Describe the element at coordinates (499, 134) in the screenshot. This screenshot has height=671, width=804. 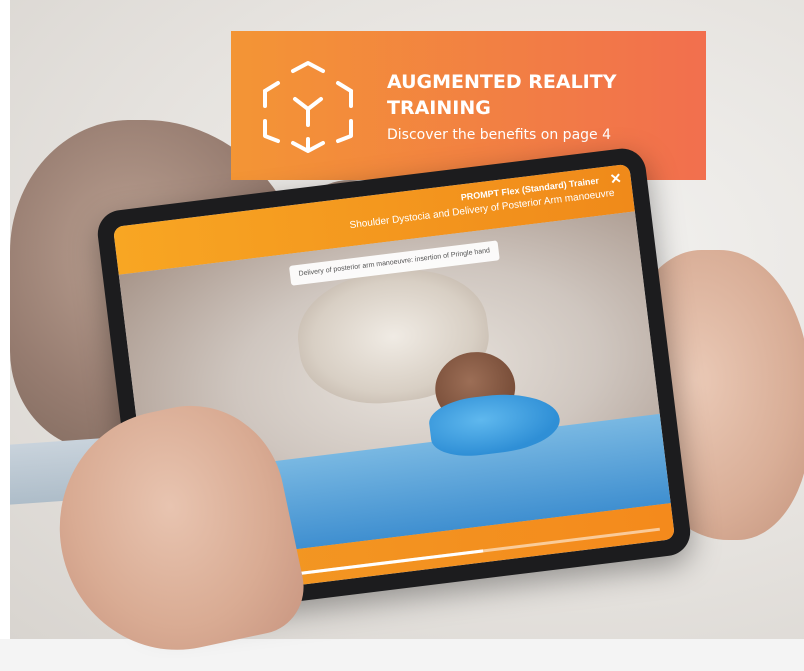
I see `banner-subtitle: Discover the benefits on page 4` at that location.